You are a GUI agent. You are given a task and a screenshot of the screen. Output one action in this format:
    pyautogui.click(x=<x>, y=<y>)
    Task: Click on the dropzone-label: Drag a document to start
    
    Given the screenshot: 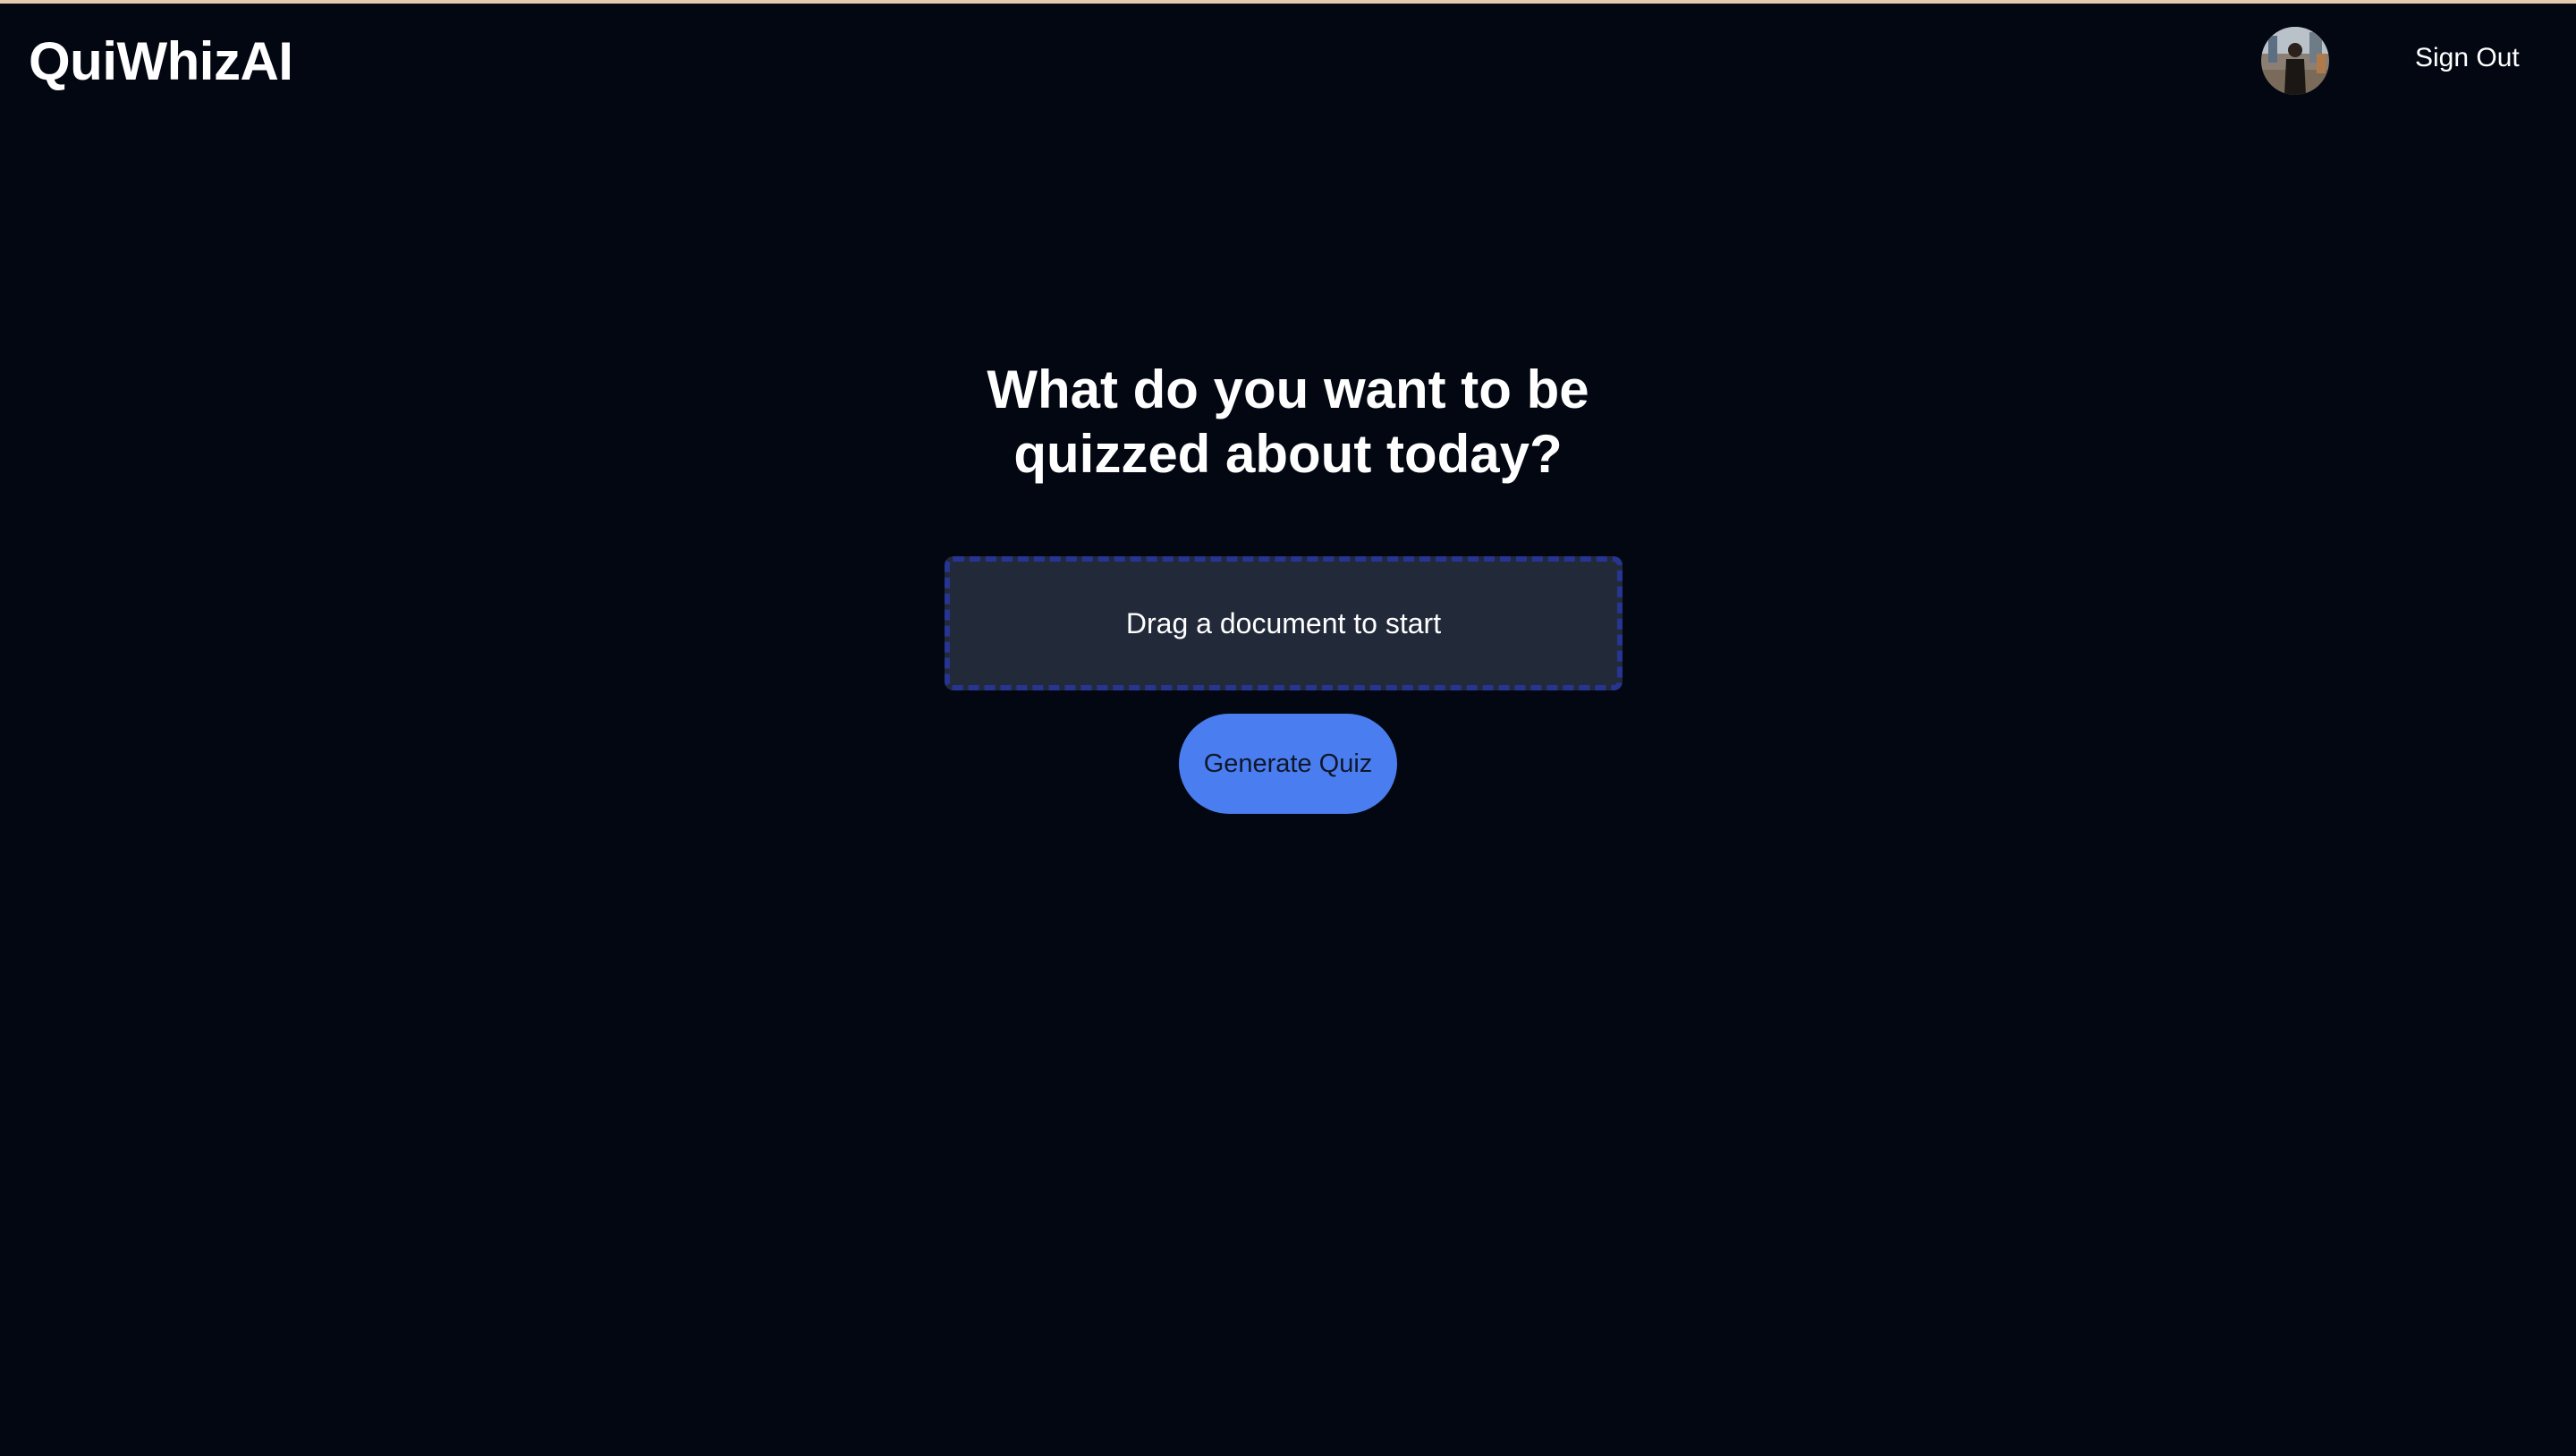 What is the action you would take?
    pyautogui.click(x=1283, y=622)
    